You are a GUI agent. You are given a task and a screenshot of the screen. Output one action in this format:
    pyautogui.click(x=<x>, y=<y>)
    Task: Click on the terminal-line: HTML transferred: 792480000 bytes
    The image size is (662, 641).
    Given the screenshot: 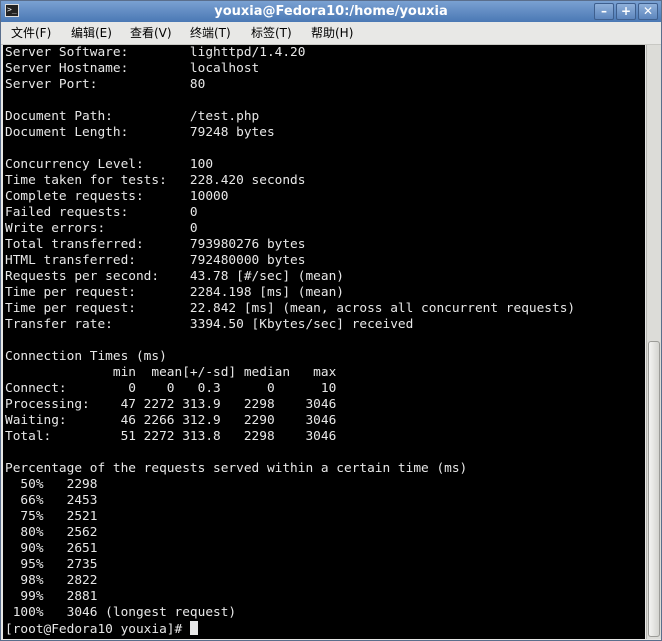 What is the action you would take?
    pyautogui.click(x=155, y=260)
    